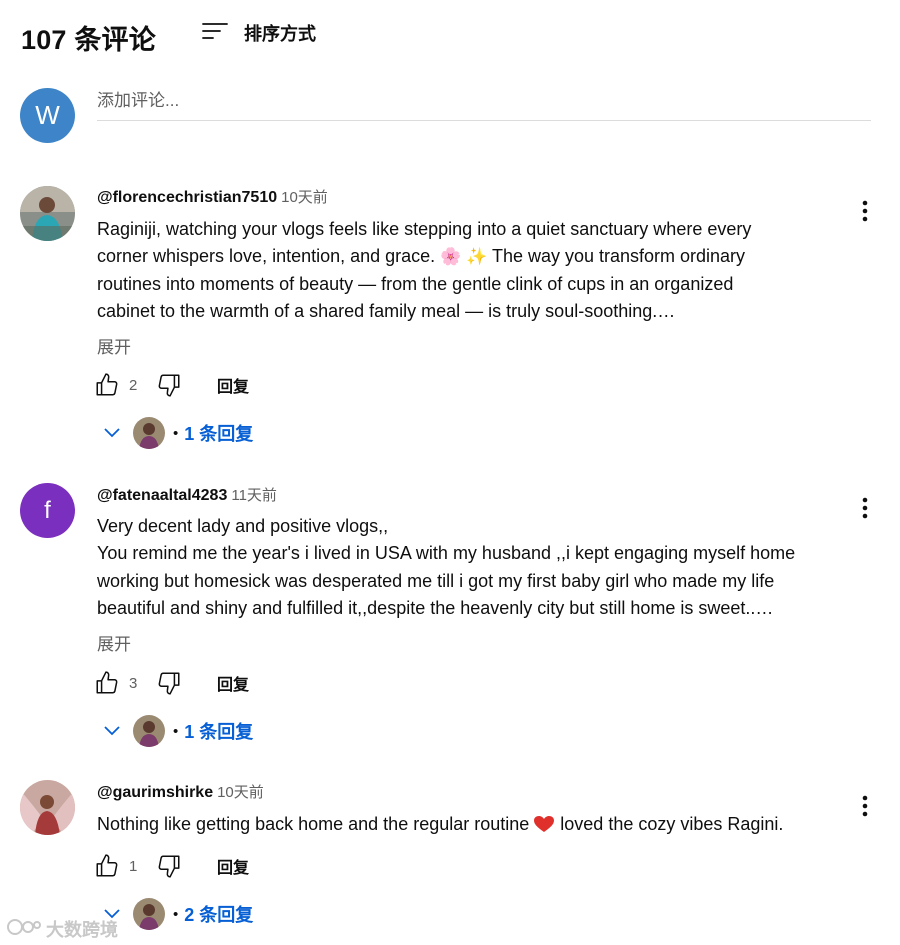 This screenshot has height=945, width=900. What do you see at coordinates (82, 930) in the screenshot?
I see `watermark-text: 大数跨境` at bounding box center [82, 930].